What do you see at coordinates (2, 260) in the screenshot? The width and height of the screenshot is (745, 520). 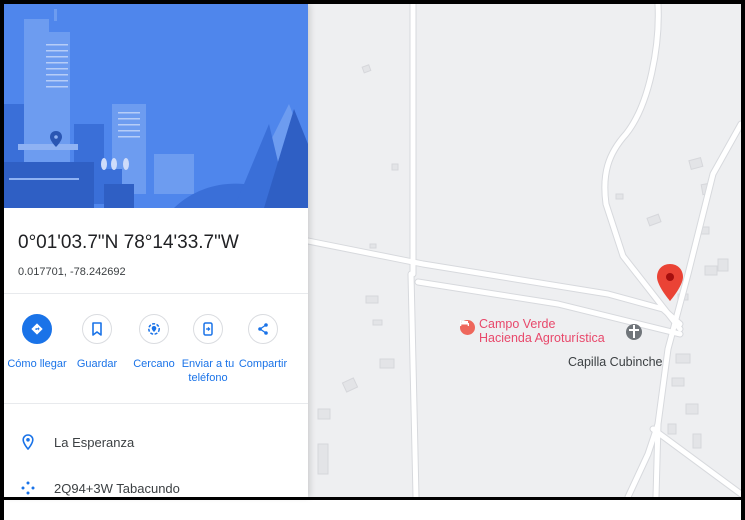 I see `frame-border-left` at bounding box center [2, 260].